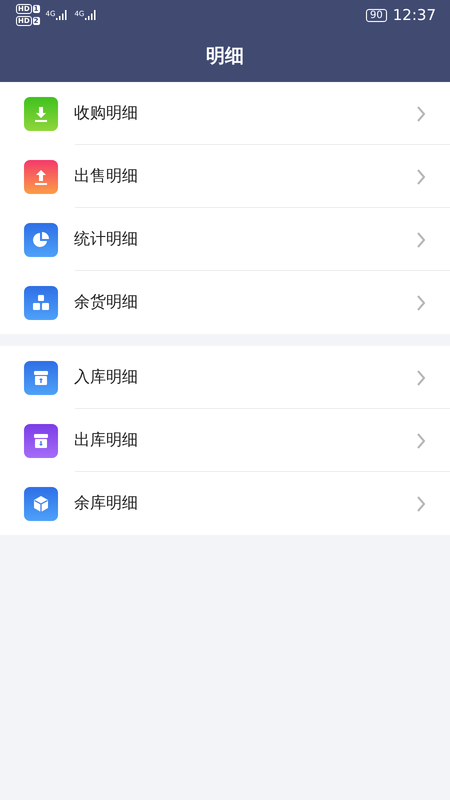 Image resolution: width=450 pixels, height=800 pixels. Describe the element at coordinates (225, 377) in the screenshot. I see `menu-item: 入库明细` at that location.